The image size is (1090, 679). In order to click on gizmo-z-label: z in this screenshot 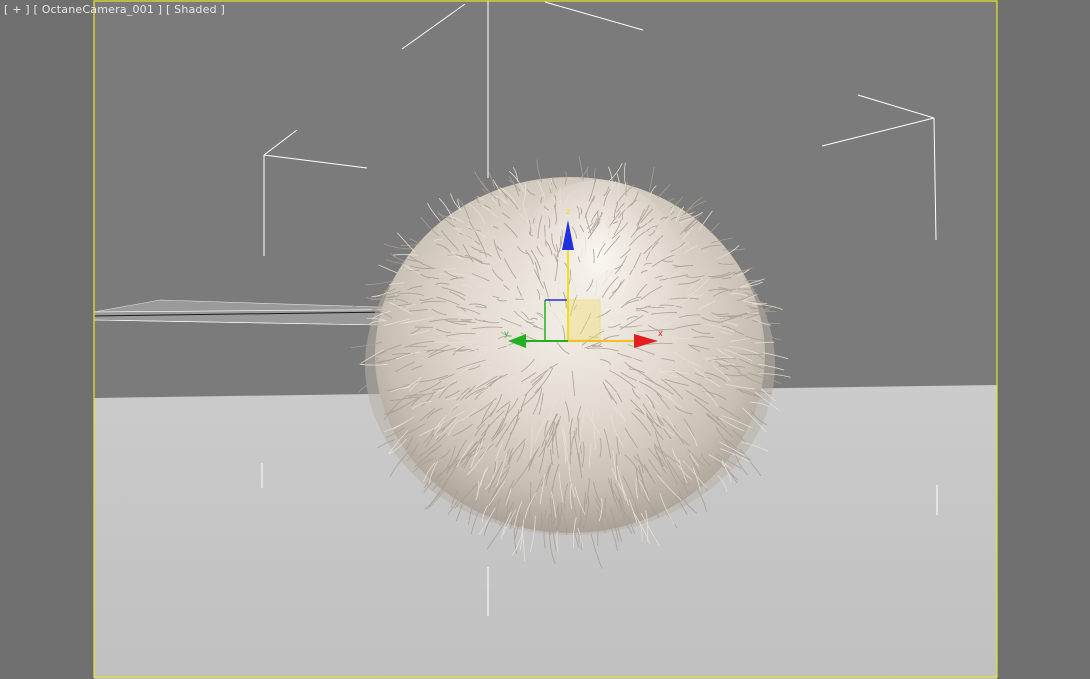, I will do `click(568, 211)`.